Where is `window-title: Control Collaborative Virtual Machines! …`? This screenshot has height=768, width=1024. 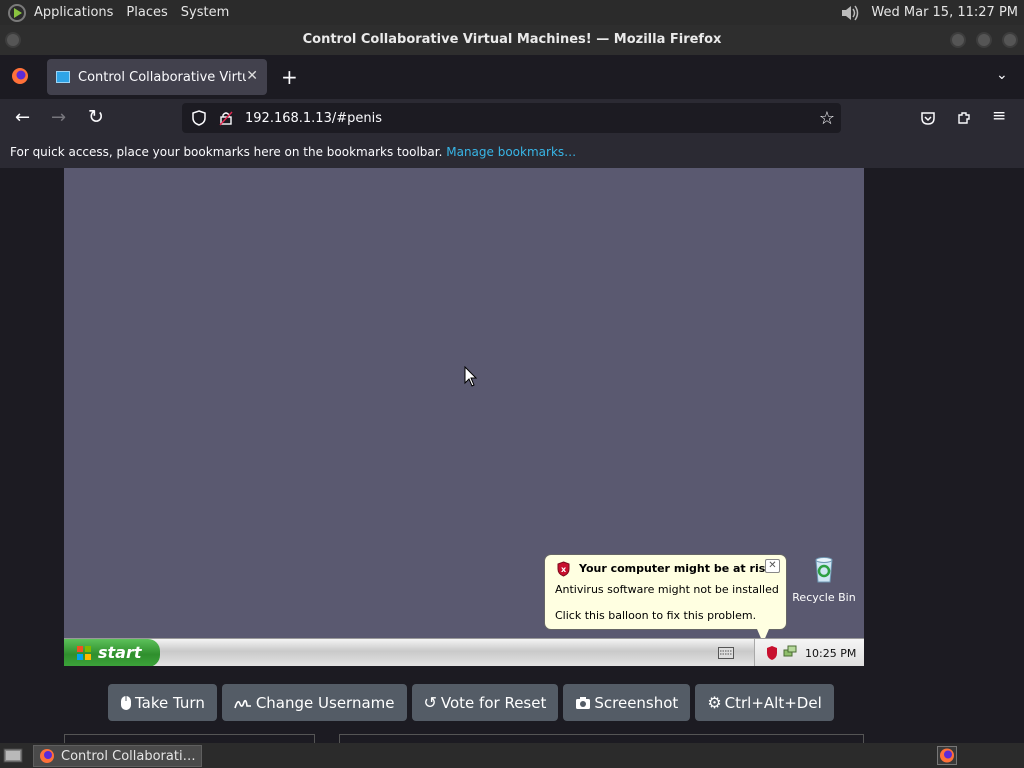 window-title: Control Collaborative Virtual Machines! … is located at coordinates (512, 39).